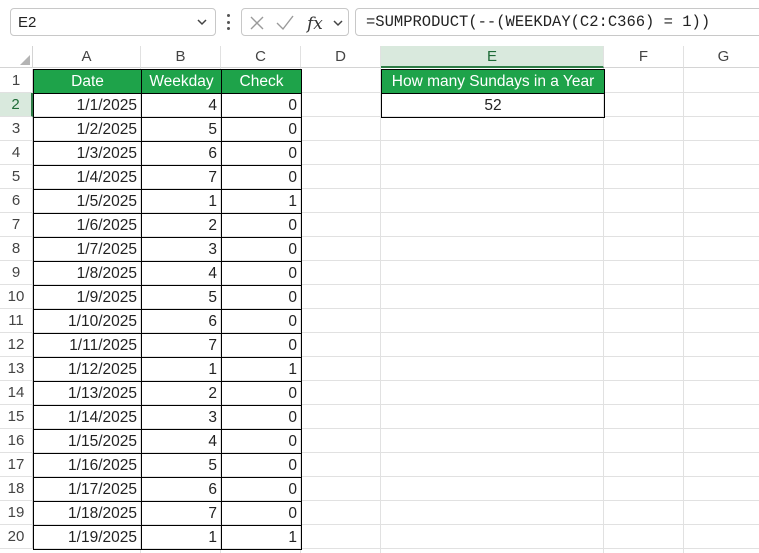 The width and height of the screenshot is (759, 553). What do you see at coordinates (16, 441) in the screenshot?
I see `row-header-16: 16` at bounding box center [16, 441].